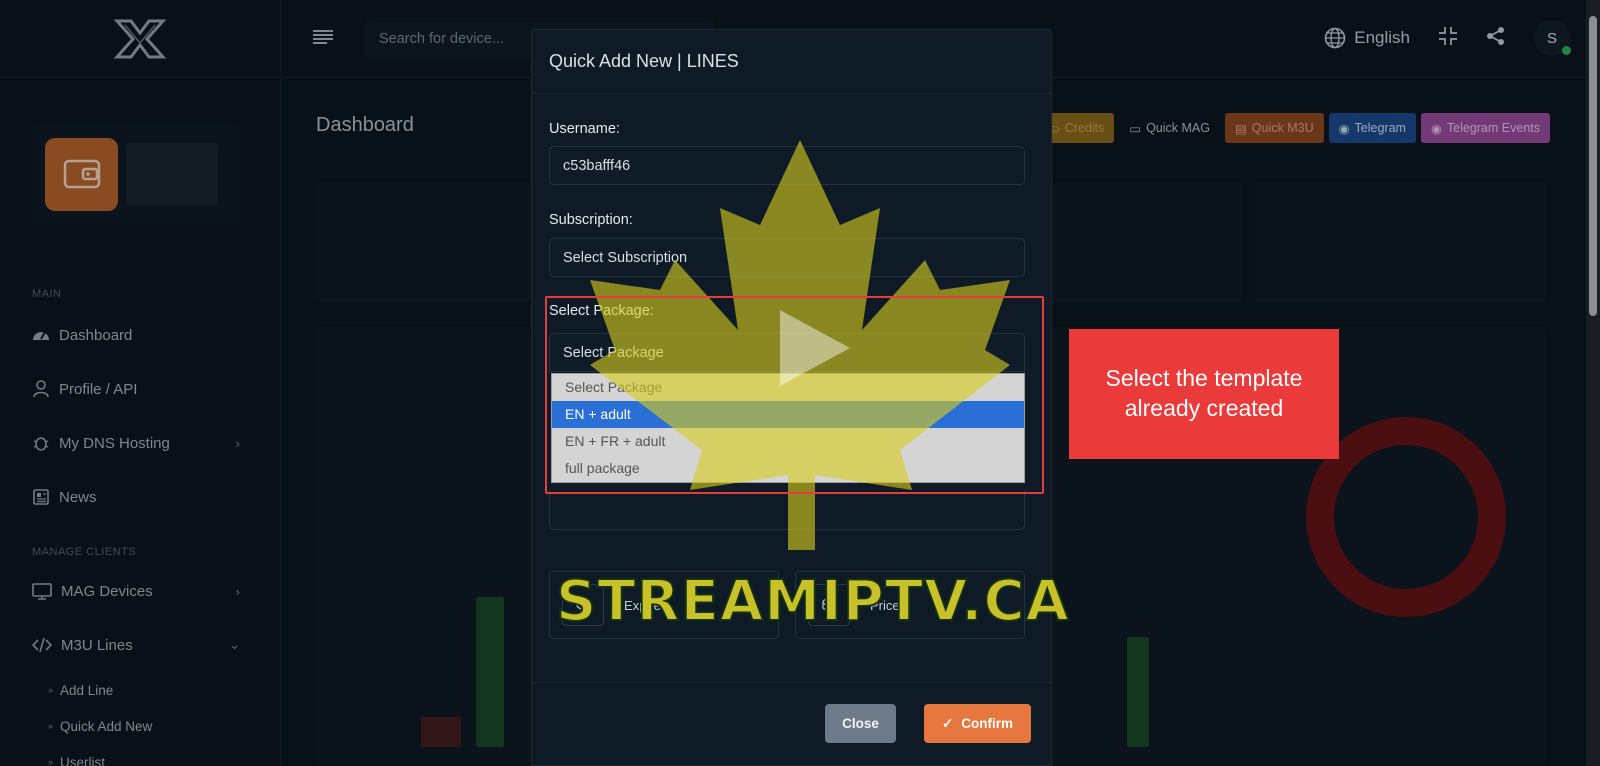 The width and height of the screenshot is (1600, 766). Describe the element at coordinates (1204, 394) in the screenshot. I see `instruction-callout: Select the template already created` at that location.